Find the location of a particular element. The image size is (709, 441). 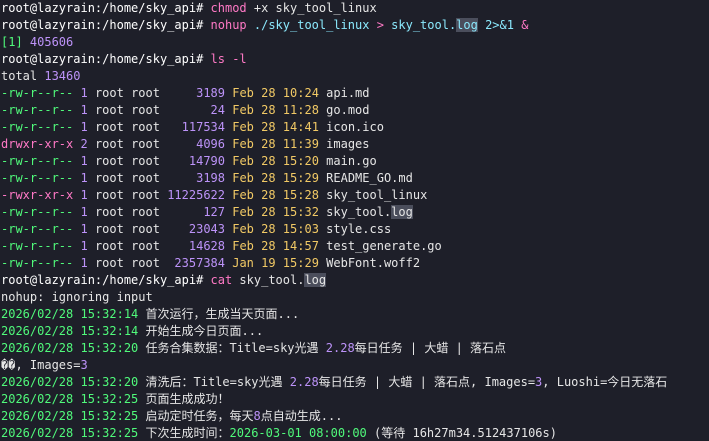

terminal-text-segment: 24 is located at coordinates (217, 110).